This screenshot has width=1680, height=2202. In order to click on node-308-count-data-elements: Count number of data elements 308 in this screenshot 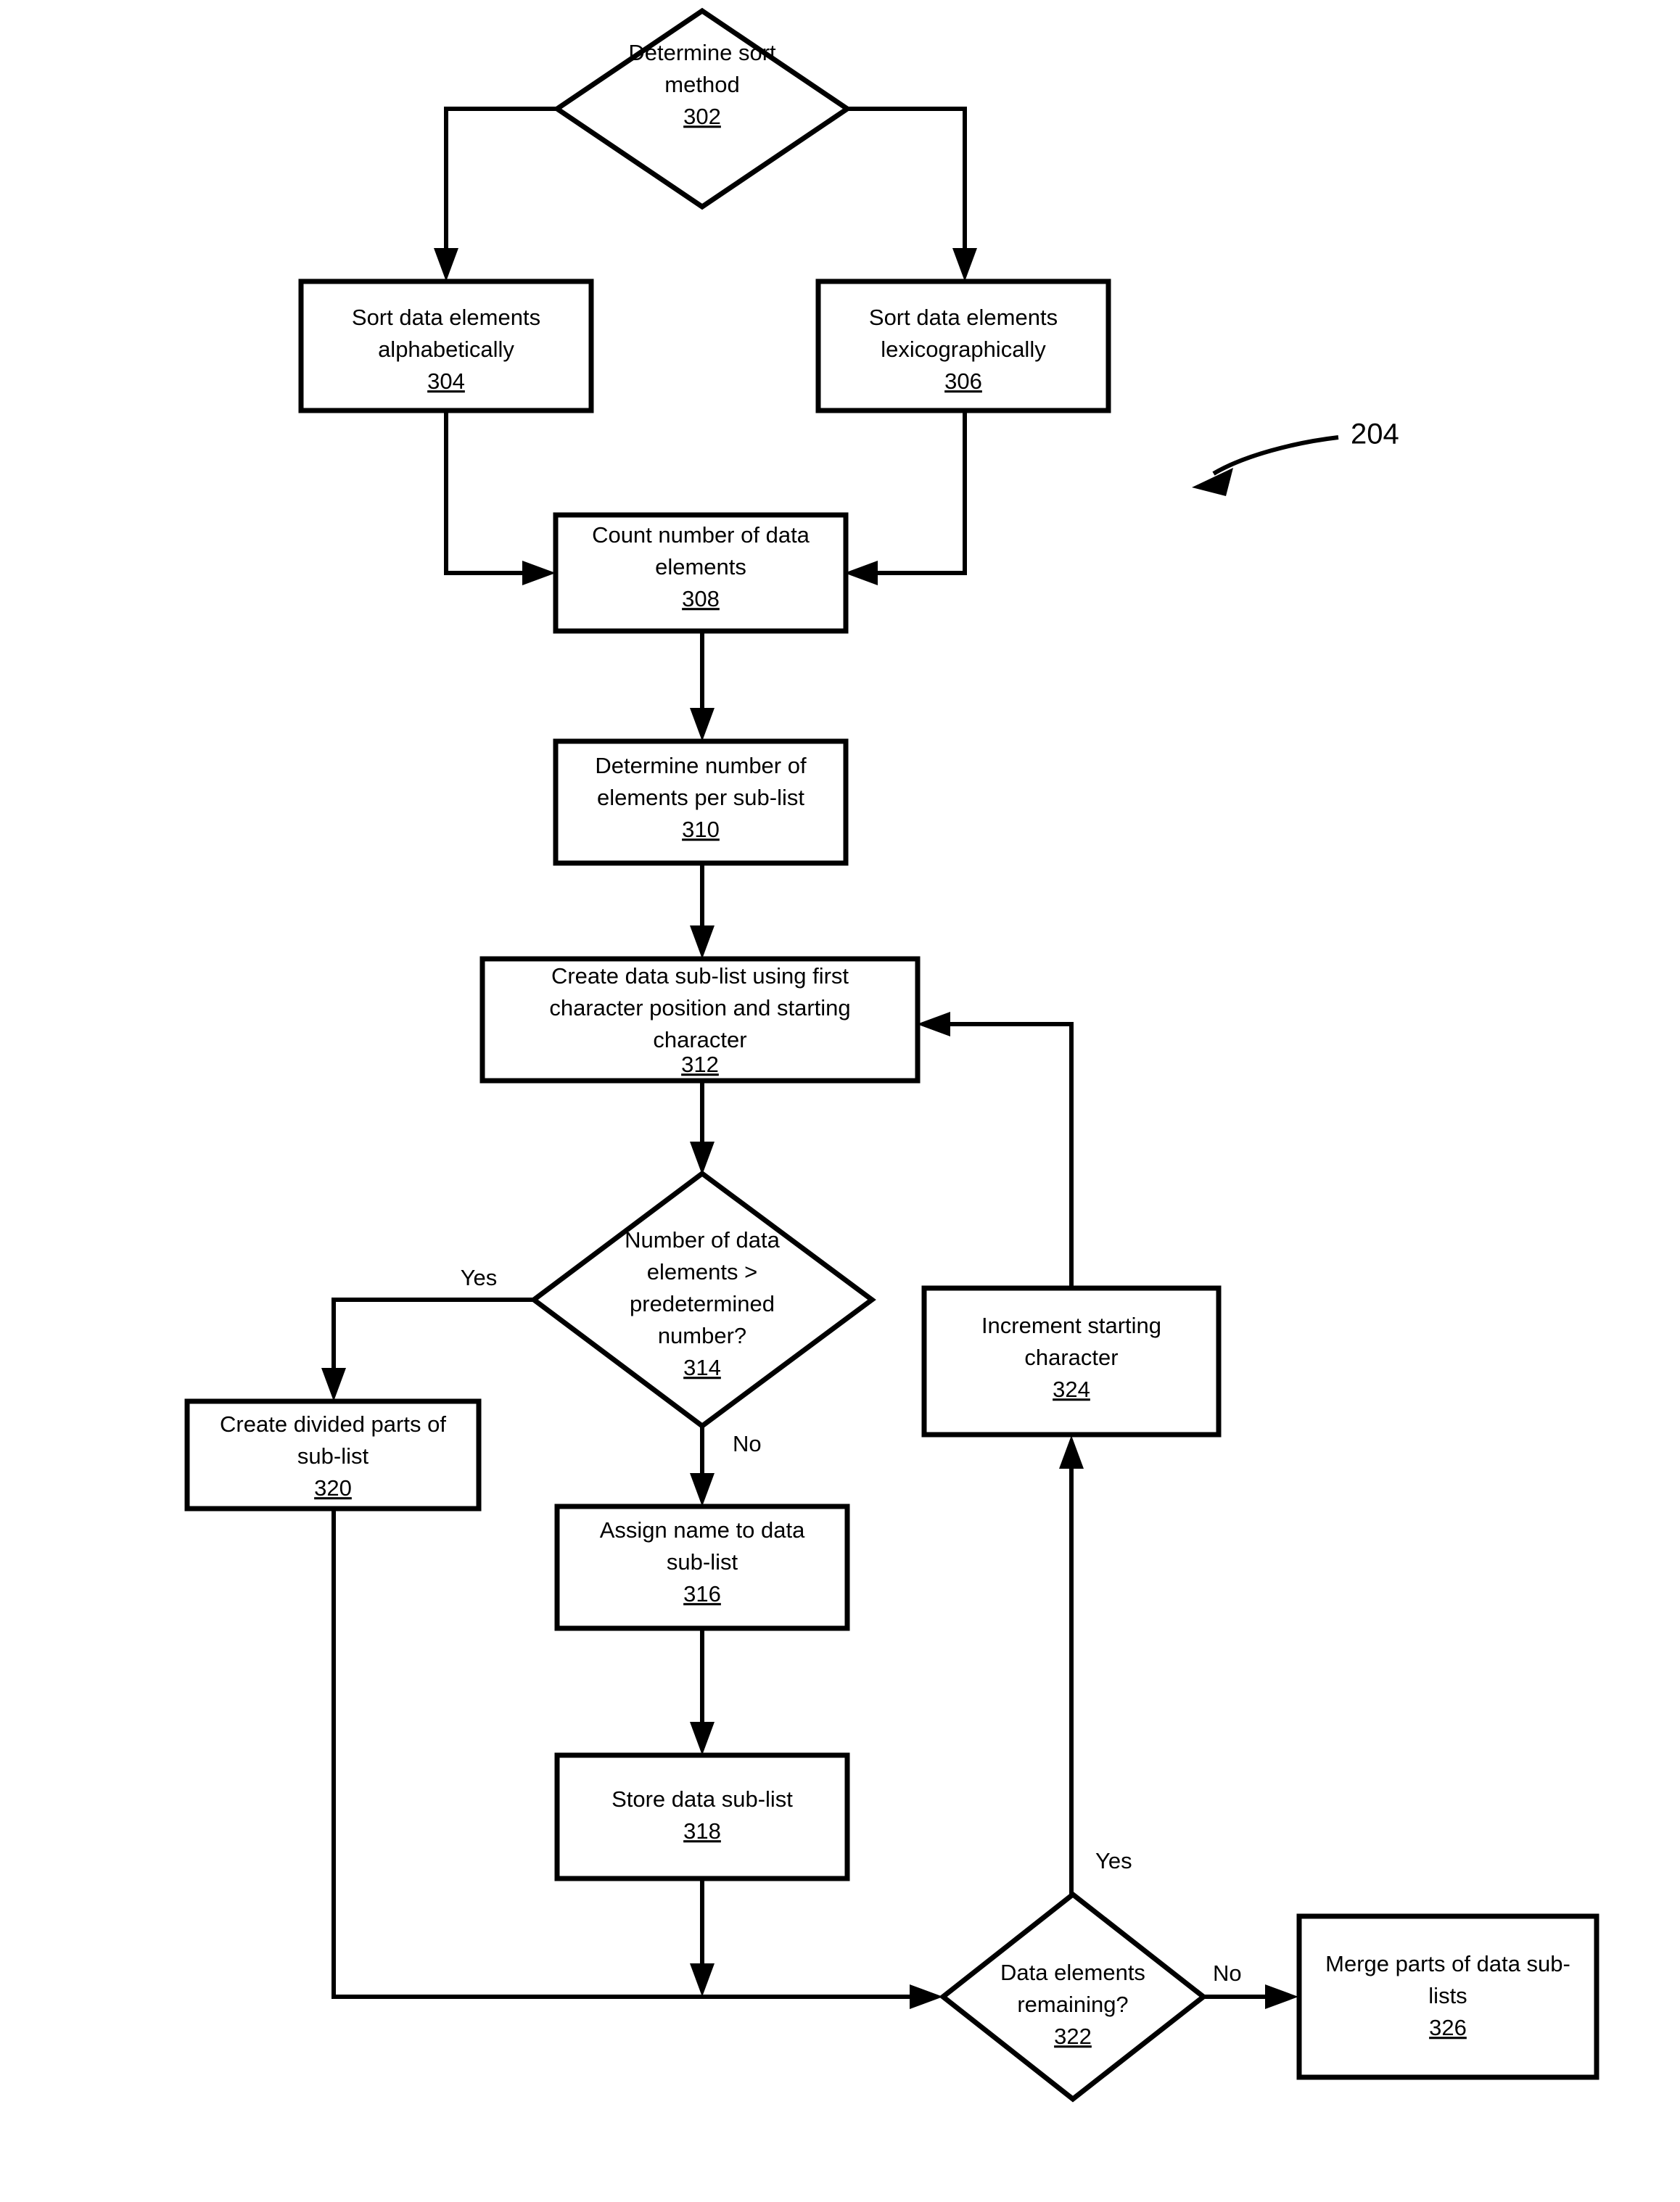, I will do `click(701, 573)`.